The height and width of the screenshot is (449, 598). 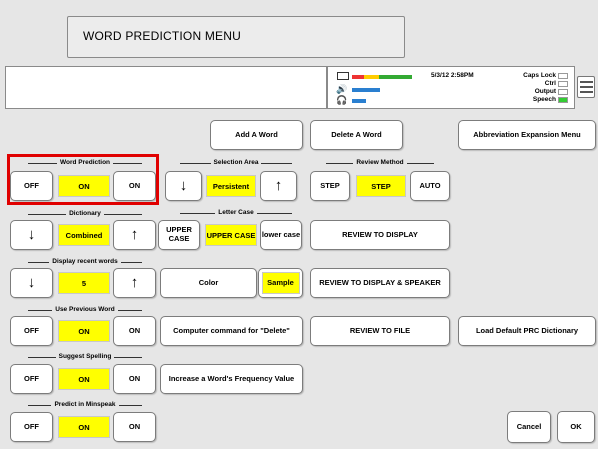 What do you see at coordinates (563, 92) in the screenshot?
I see `output-indicator` at bounding box center [563, 92].